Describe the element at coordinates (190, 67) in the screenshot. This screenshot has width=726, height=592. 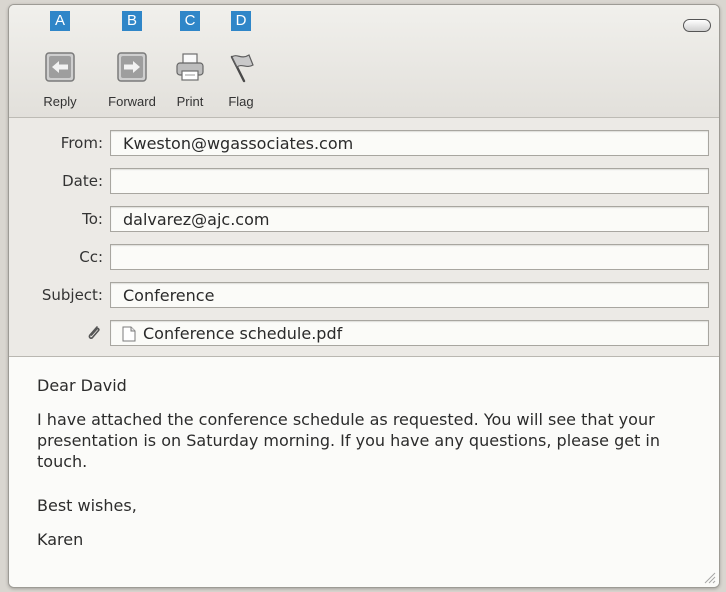
I see `printer-icon` at that location.